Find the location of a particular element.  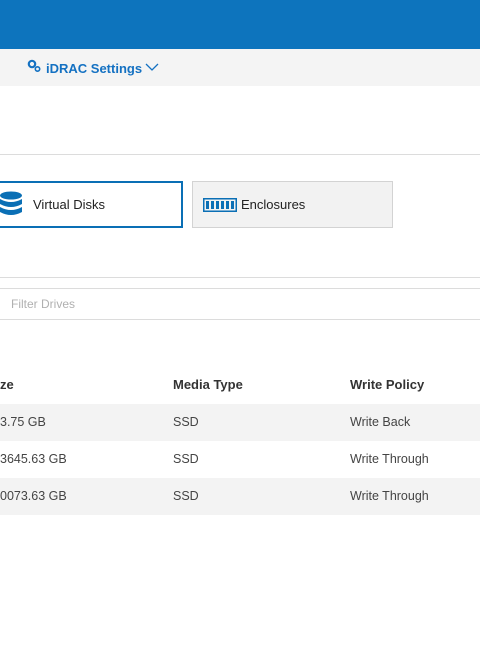

tab-enclosures-label: Enclosures is located at coordinates (273, 204).